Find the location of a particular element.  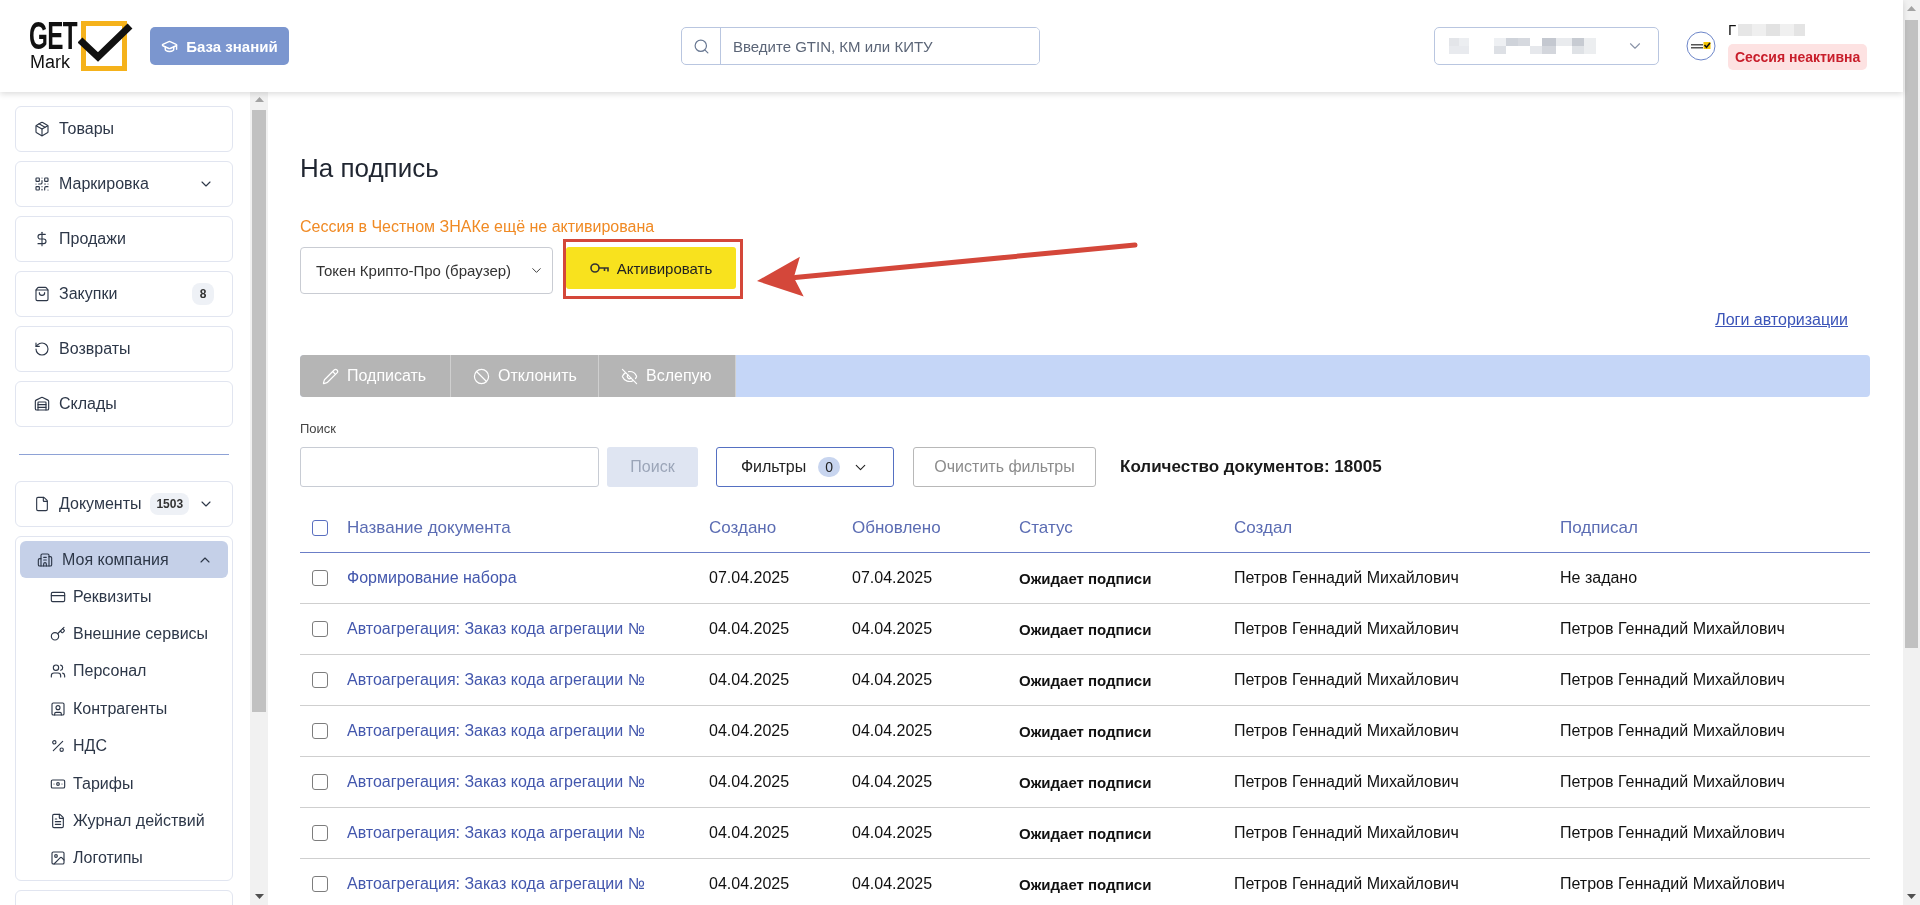

sidebar-subitem: Логотипы is located at coordinates (124, 858).